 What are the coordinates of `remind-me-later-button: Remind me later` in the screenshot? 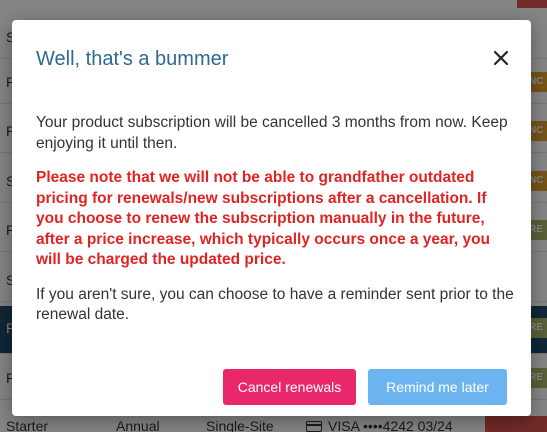 It's located at (437, 387).